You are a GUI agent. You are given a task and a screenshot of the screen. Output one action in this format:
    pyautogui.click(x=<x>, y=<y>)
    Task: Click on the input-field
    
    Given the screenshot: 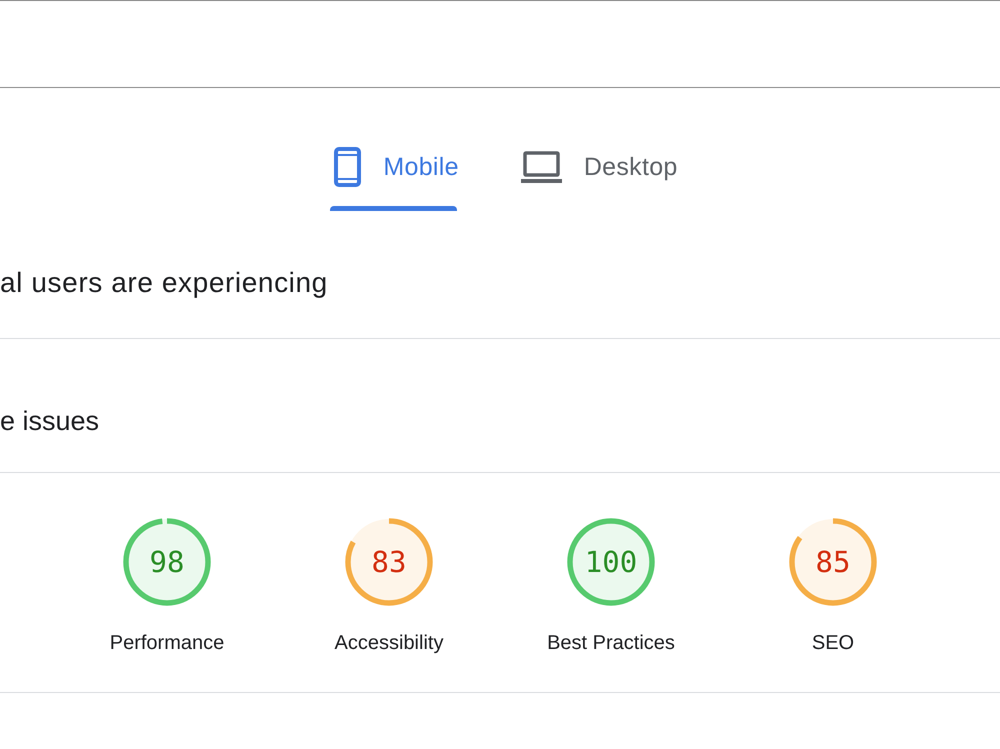 What is the action you would take?
    pyautogui.click(x=500, y=44)
    